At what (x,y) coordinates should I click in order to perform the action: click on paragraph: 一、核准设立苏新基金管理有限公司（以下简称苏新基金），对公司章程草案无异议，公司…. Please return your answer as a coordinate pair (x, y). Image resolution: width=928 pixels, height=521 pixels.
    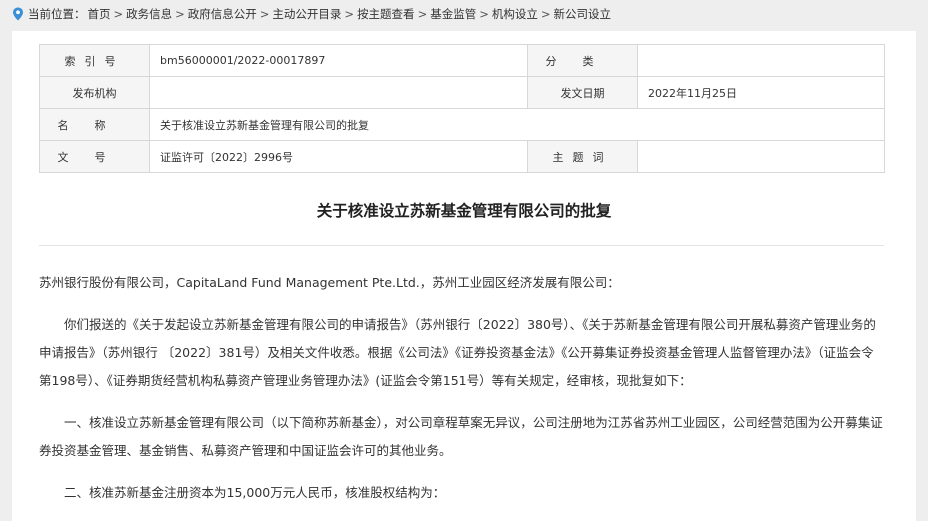
    Looking at the image, I should click on (461, 436).